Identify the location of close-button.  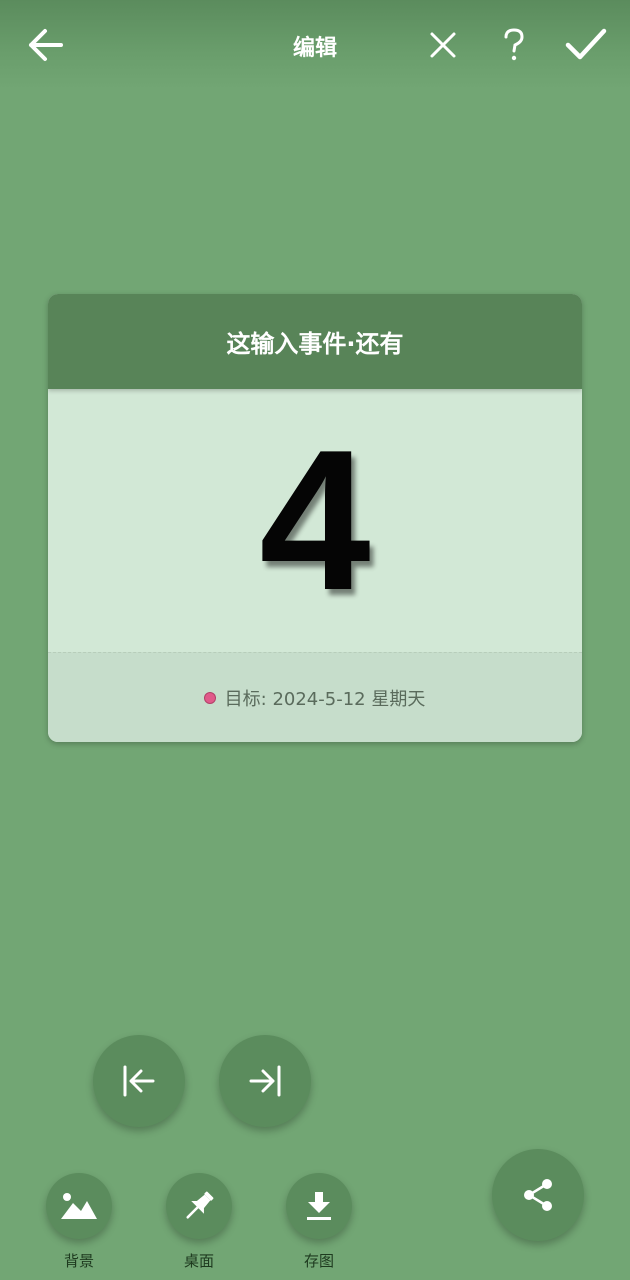
(443, 45).